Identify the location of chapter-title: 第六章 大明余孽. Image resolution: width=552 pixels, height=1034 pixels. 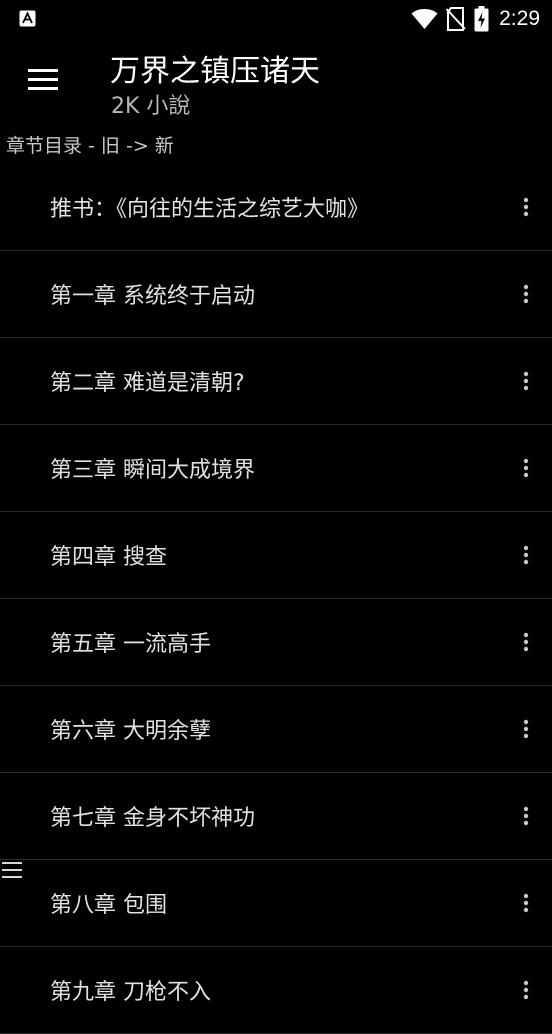
(130, 731).